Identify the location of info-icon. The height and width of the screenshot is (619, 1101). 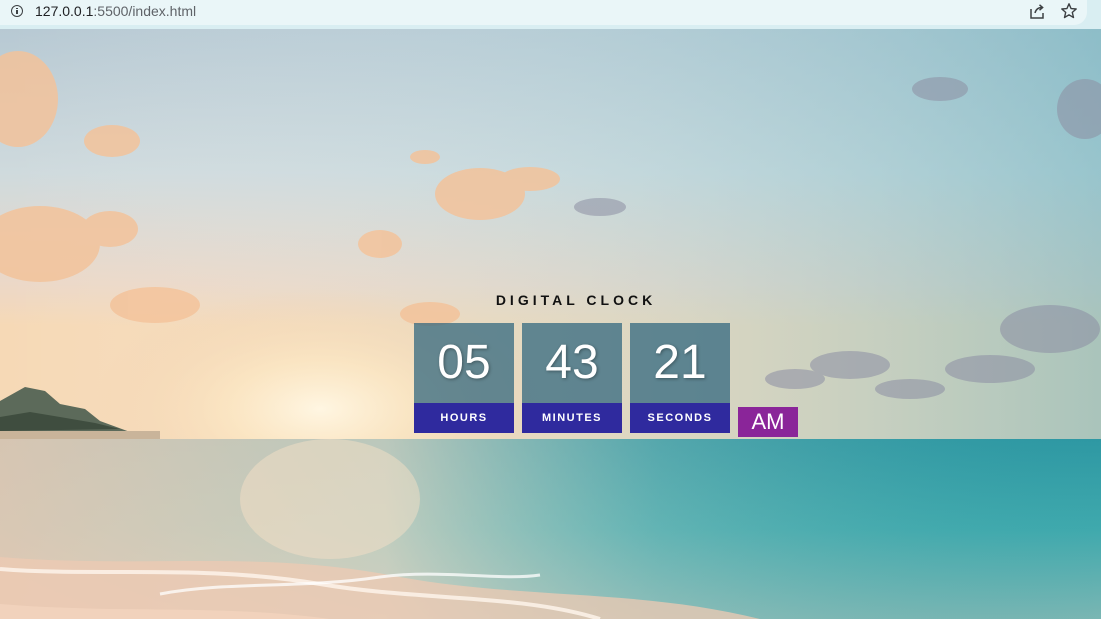
(17, 11).